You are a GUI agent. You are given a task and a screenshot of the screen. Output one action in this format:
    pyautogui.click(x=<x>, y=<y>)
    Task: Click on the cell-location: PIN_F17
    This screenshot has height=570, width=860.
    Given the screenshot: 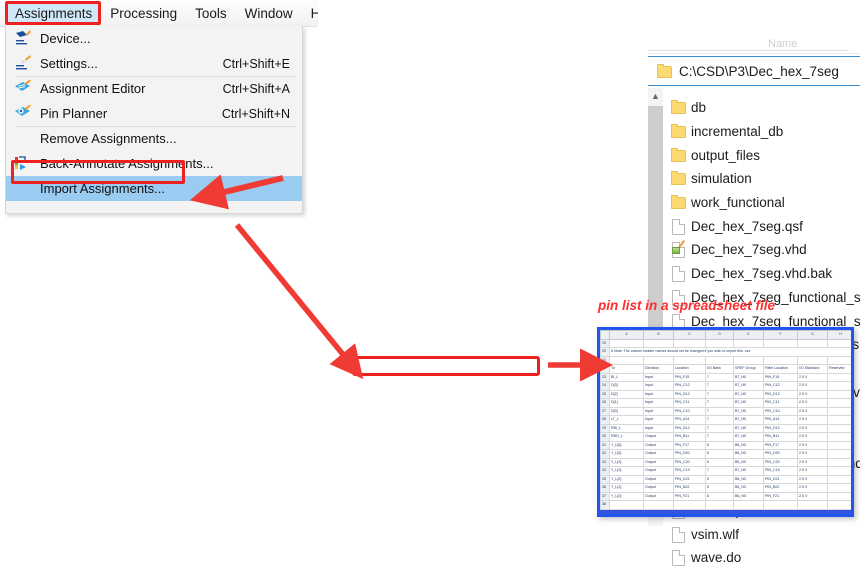 What is the action you would take?
    pyautogui.click(x=689, y=445)
    